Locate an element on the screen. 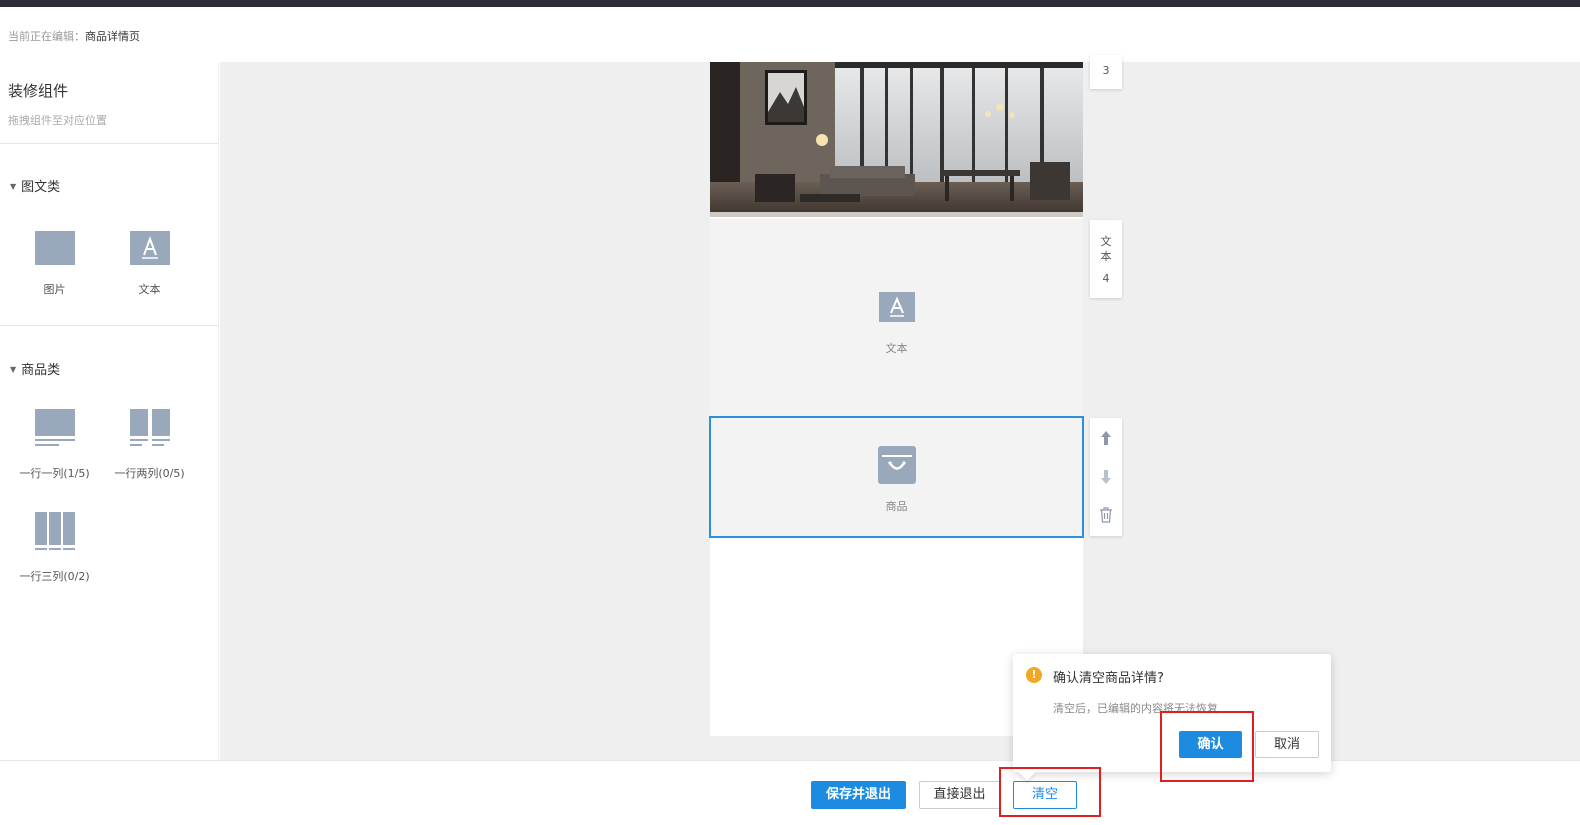  component-label: 一行两列(0/5) is located at coordinates (149, 473).